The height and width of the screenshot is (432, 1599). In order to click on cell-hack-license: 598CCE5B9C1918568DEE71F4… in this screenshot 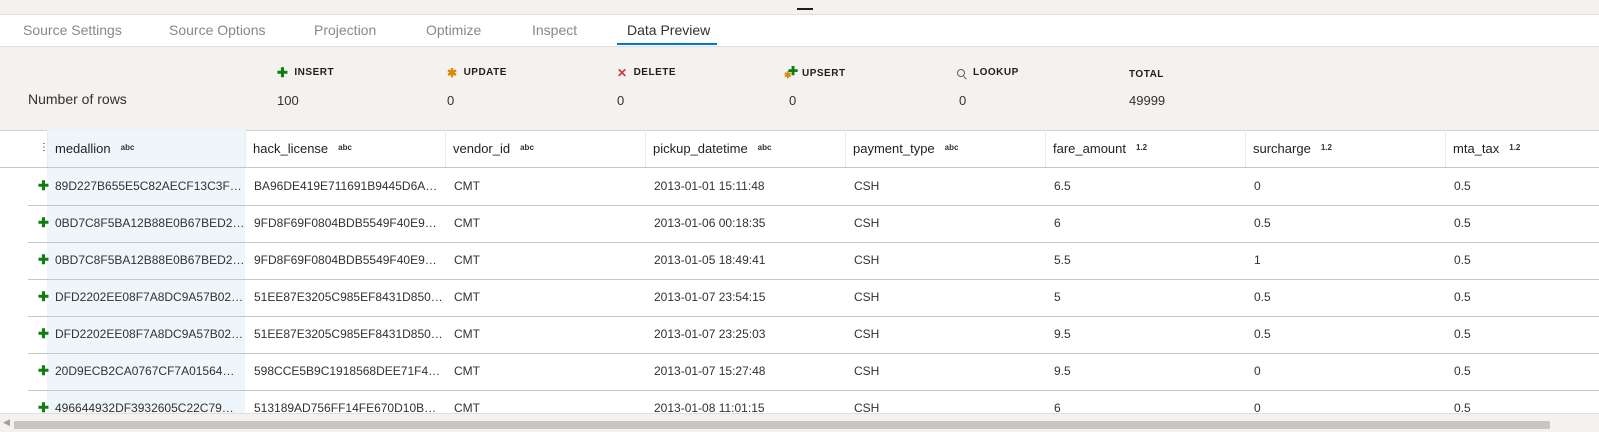, I will do `click(347, 371)`.